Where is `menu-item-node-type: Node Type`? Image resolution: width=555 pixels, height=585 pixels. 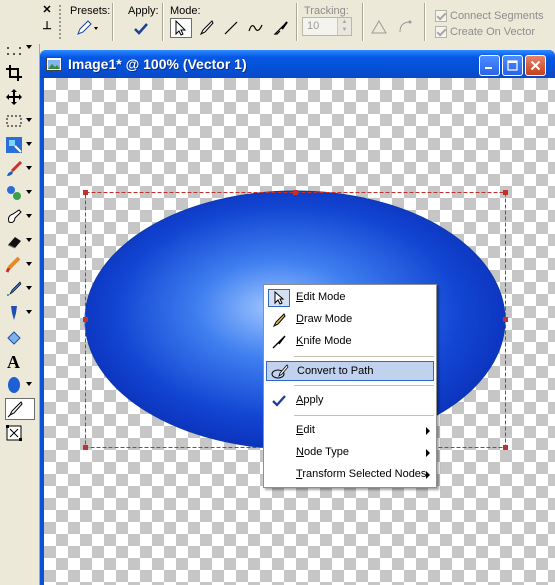 menu-item-node-type: Node Type is located at coordinates (350, 453).